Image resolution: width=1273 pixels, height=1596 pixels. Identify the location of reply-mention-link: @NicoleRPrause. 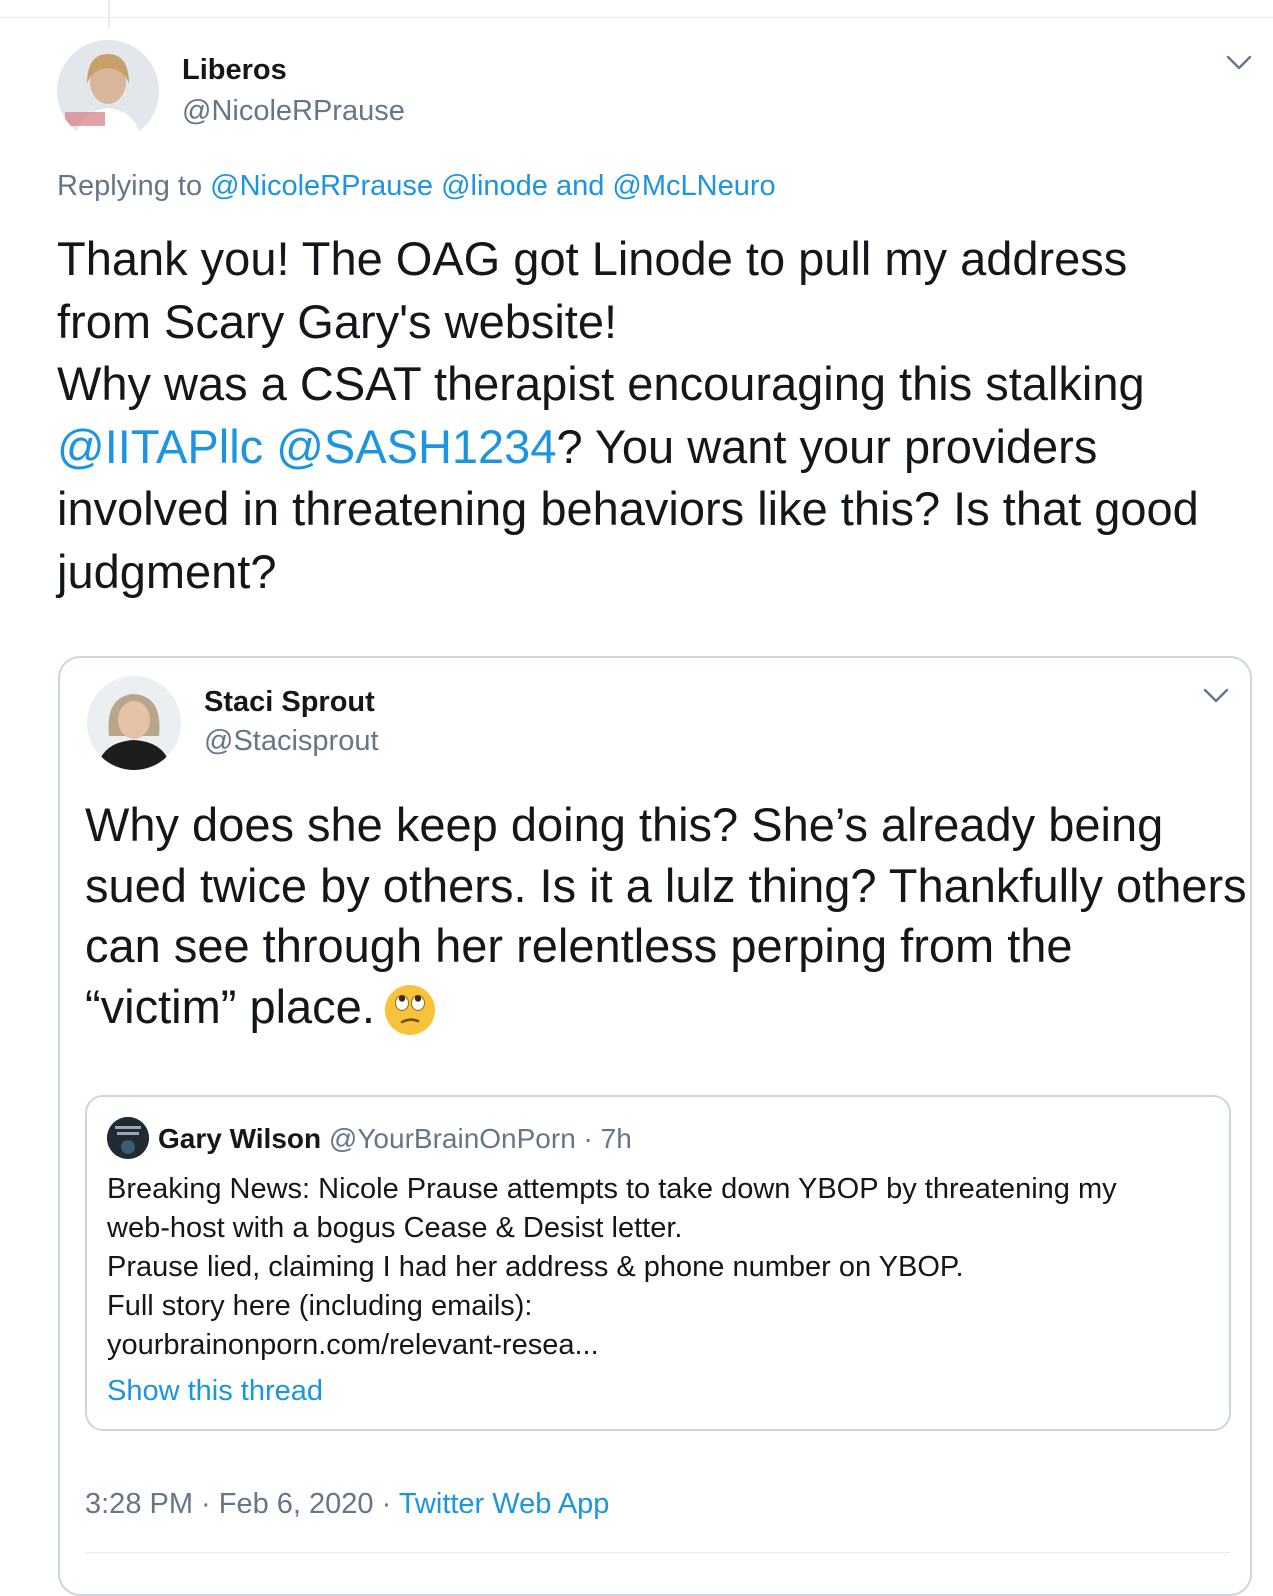
(321, 186).